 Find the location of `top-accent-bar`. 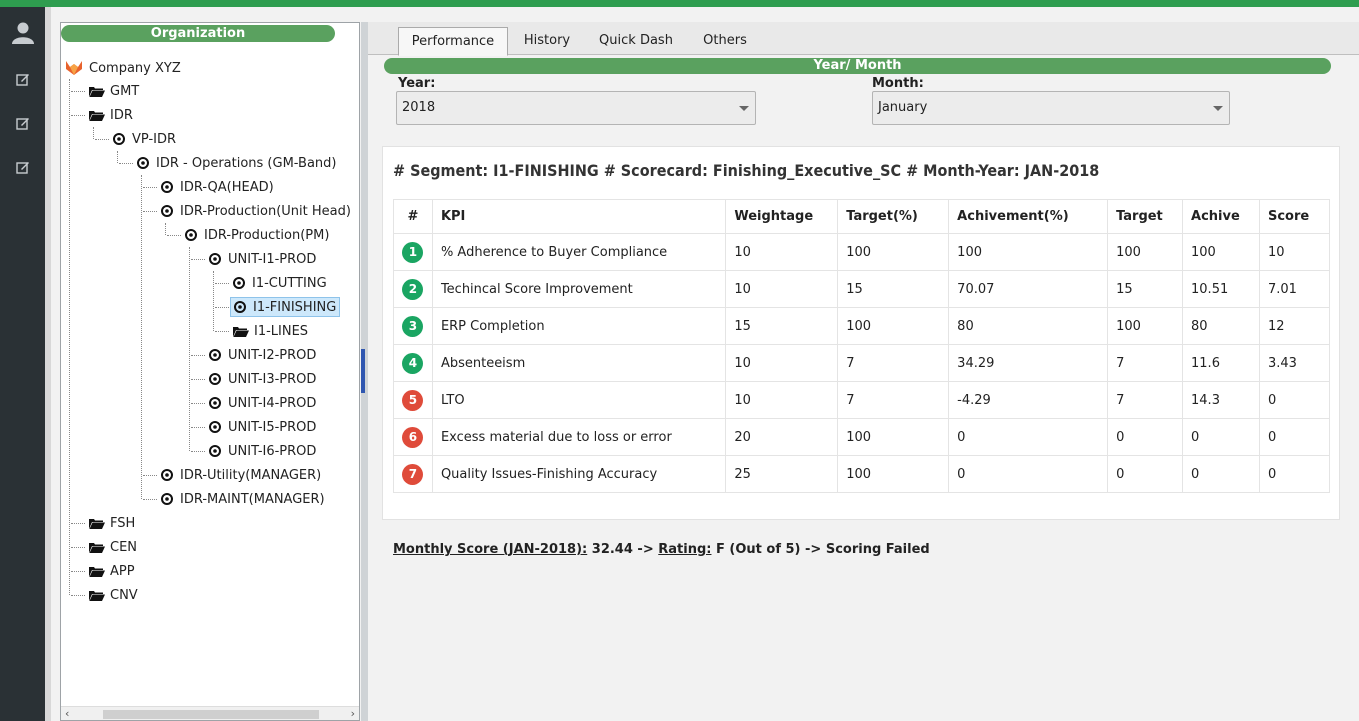

top-accent-bar is located at coordinates (679, 3).